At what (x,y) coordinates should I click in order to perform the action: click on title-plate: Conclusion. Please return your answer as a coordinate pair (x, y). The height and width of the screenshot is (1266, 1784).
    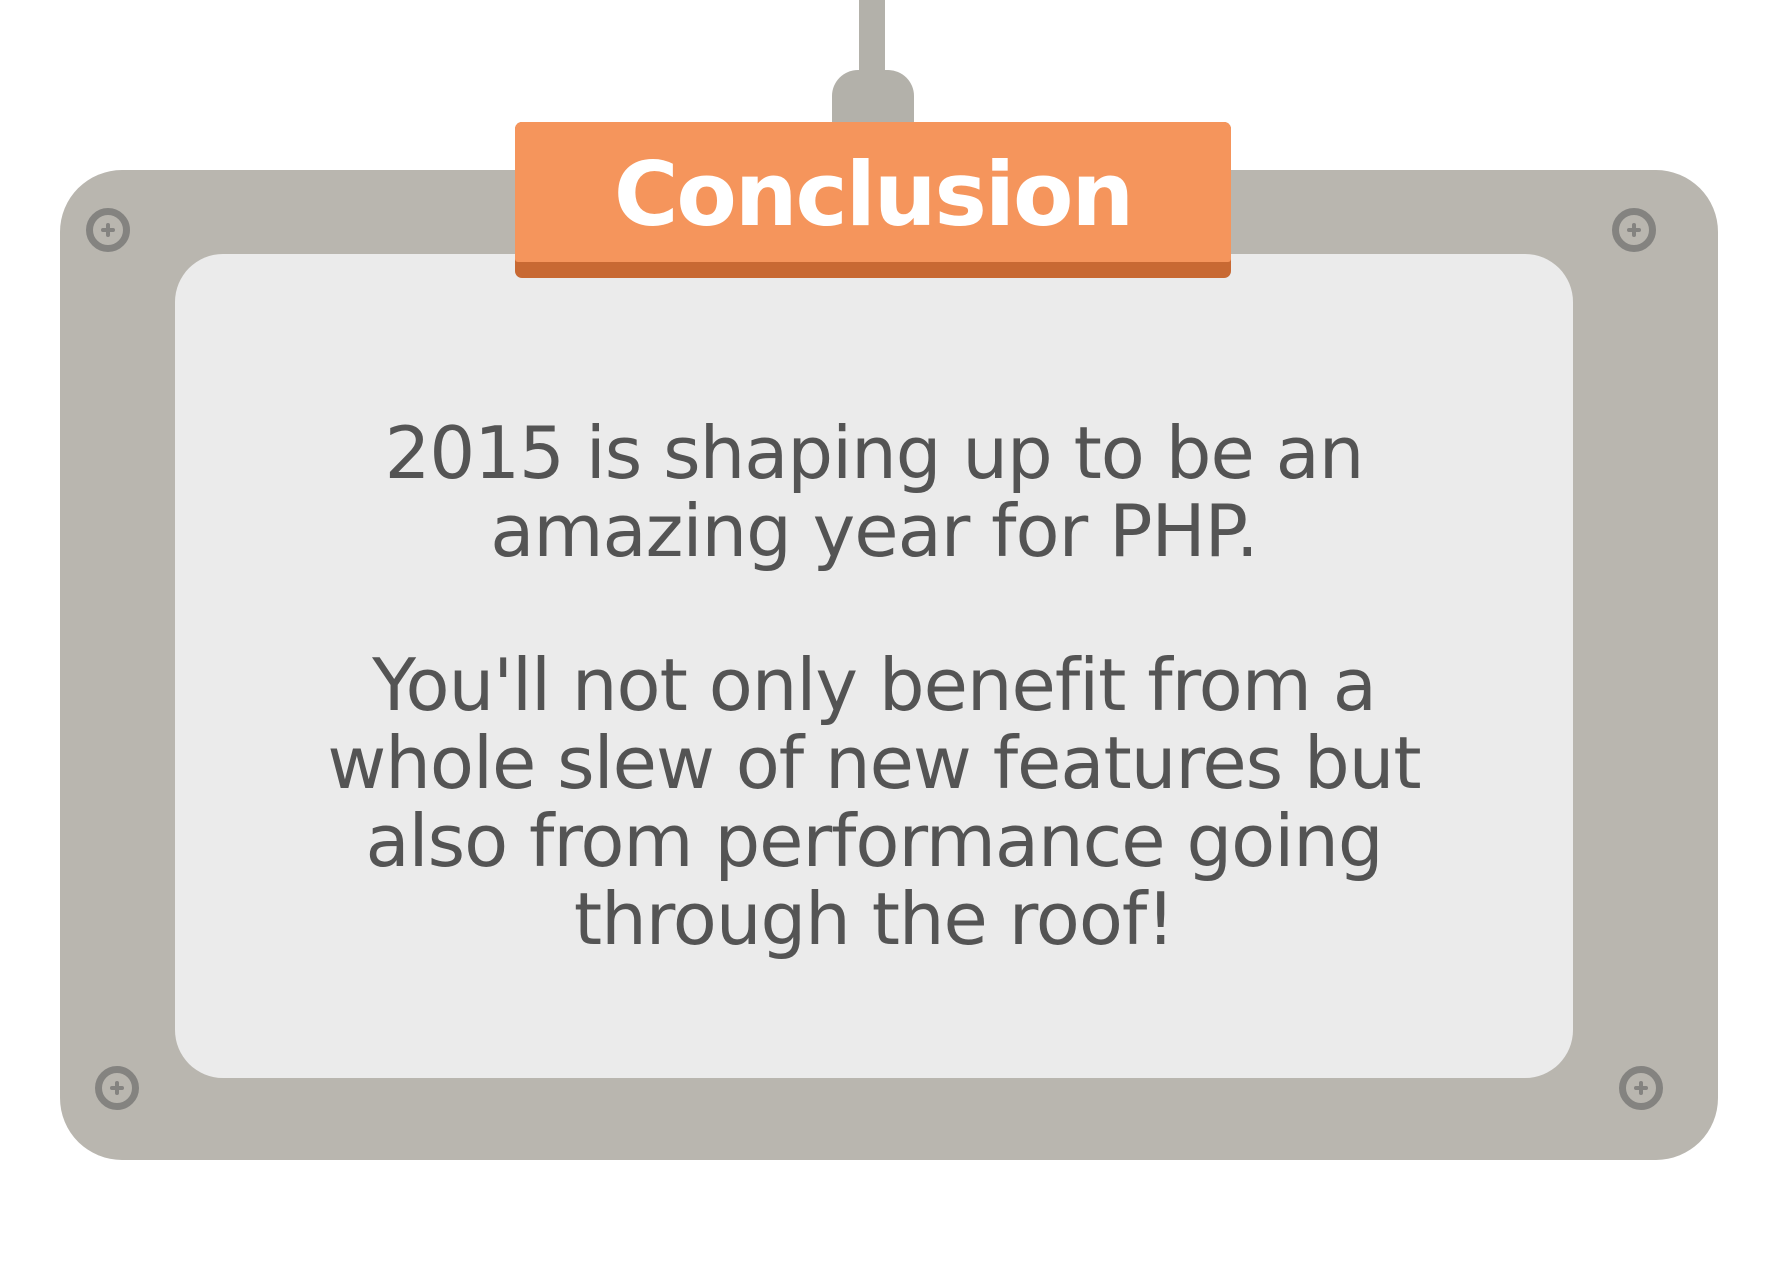
    Looking at the image, I should click on (873, 200).